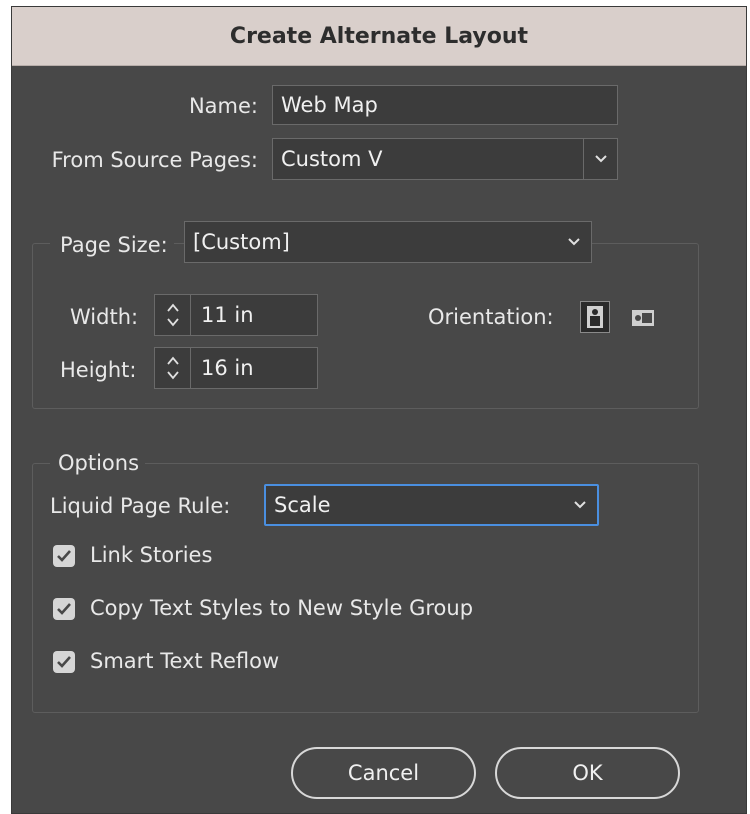 This screenshot has width=750, height=814. I want to click on name-value: Web Map, so click(329, 105).